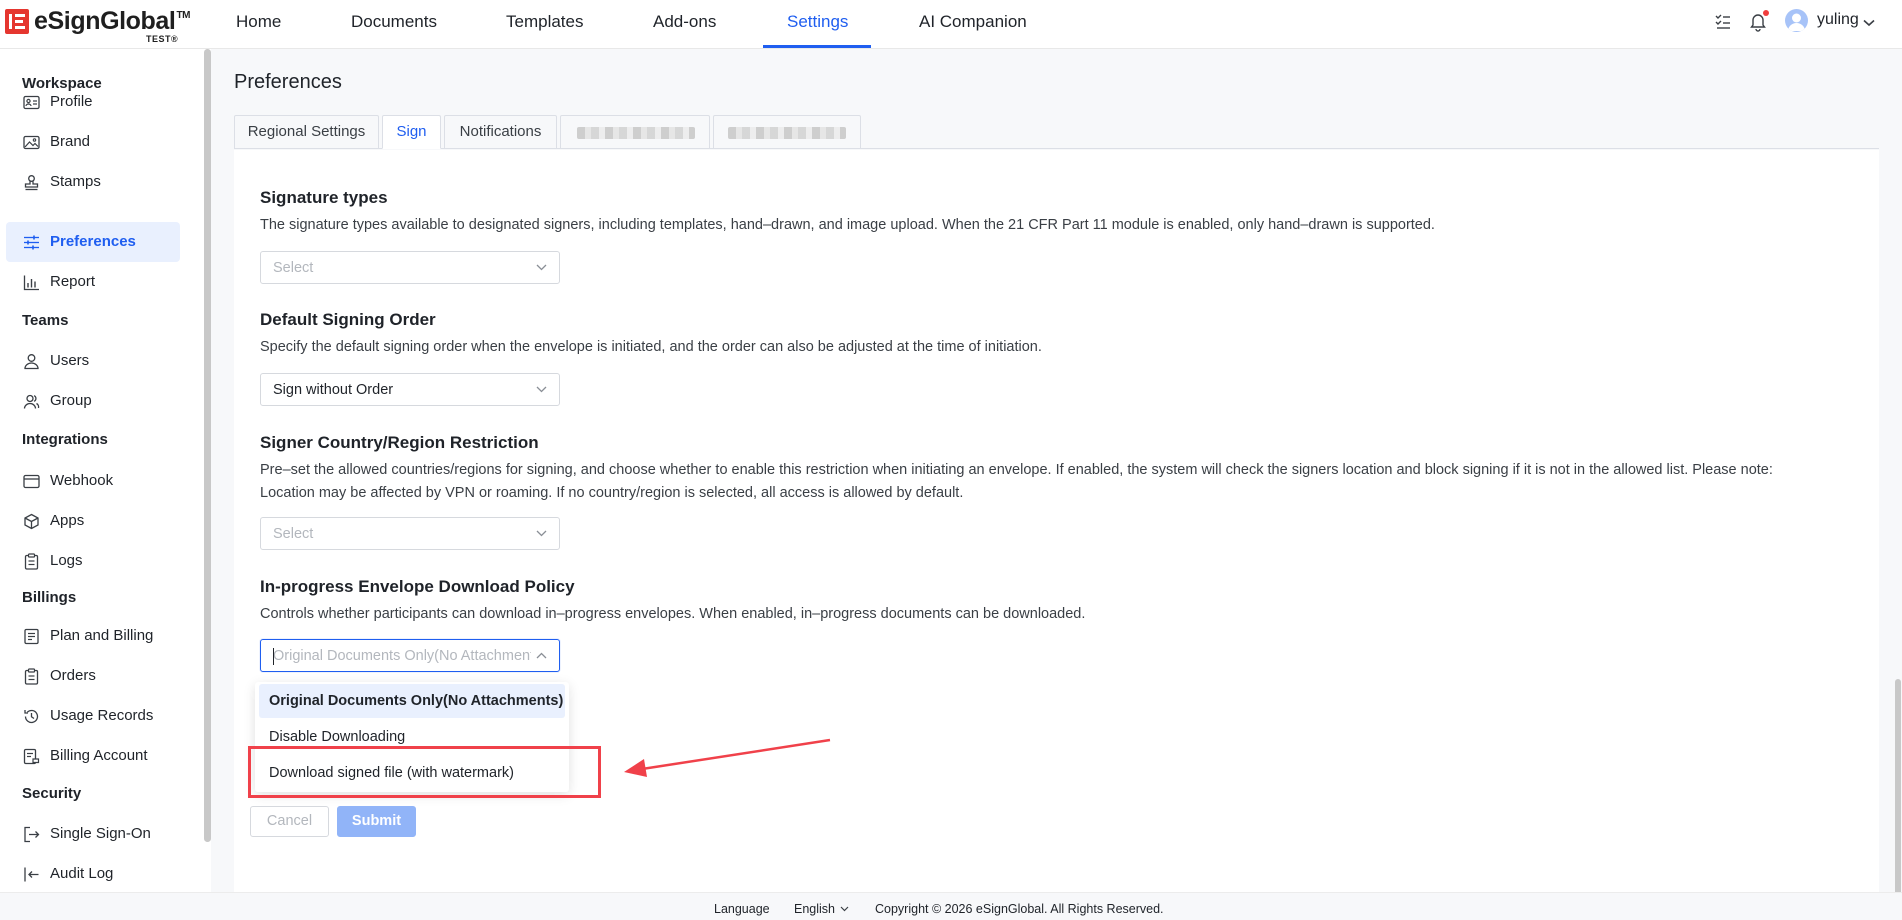  What do you see at coordinates (73, 281) in the screenshot?
I see `sidebar-item-label: Report` at bounding box center [73, 281].